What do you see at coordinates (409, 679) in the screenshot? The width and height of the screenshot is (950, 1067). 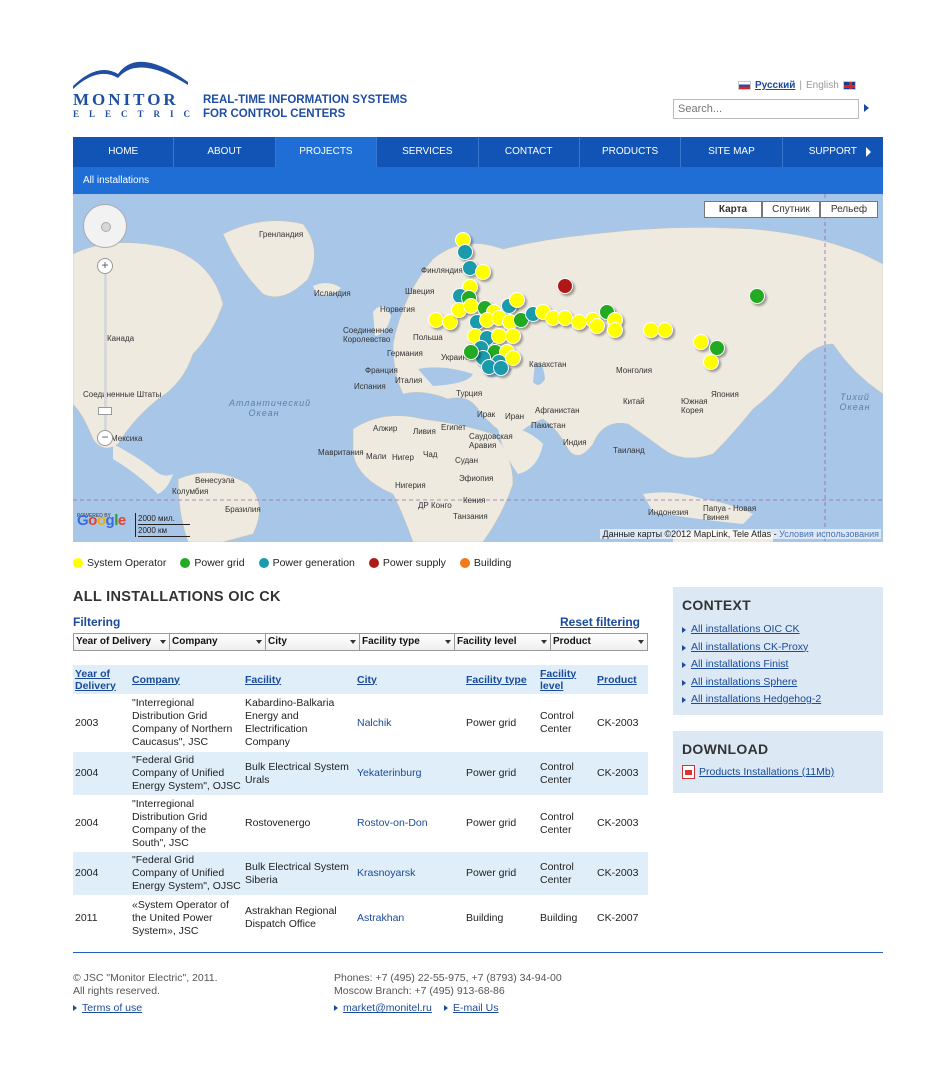 I see `col-header-city: City` at bounding box center [409, 679].